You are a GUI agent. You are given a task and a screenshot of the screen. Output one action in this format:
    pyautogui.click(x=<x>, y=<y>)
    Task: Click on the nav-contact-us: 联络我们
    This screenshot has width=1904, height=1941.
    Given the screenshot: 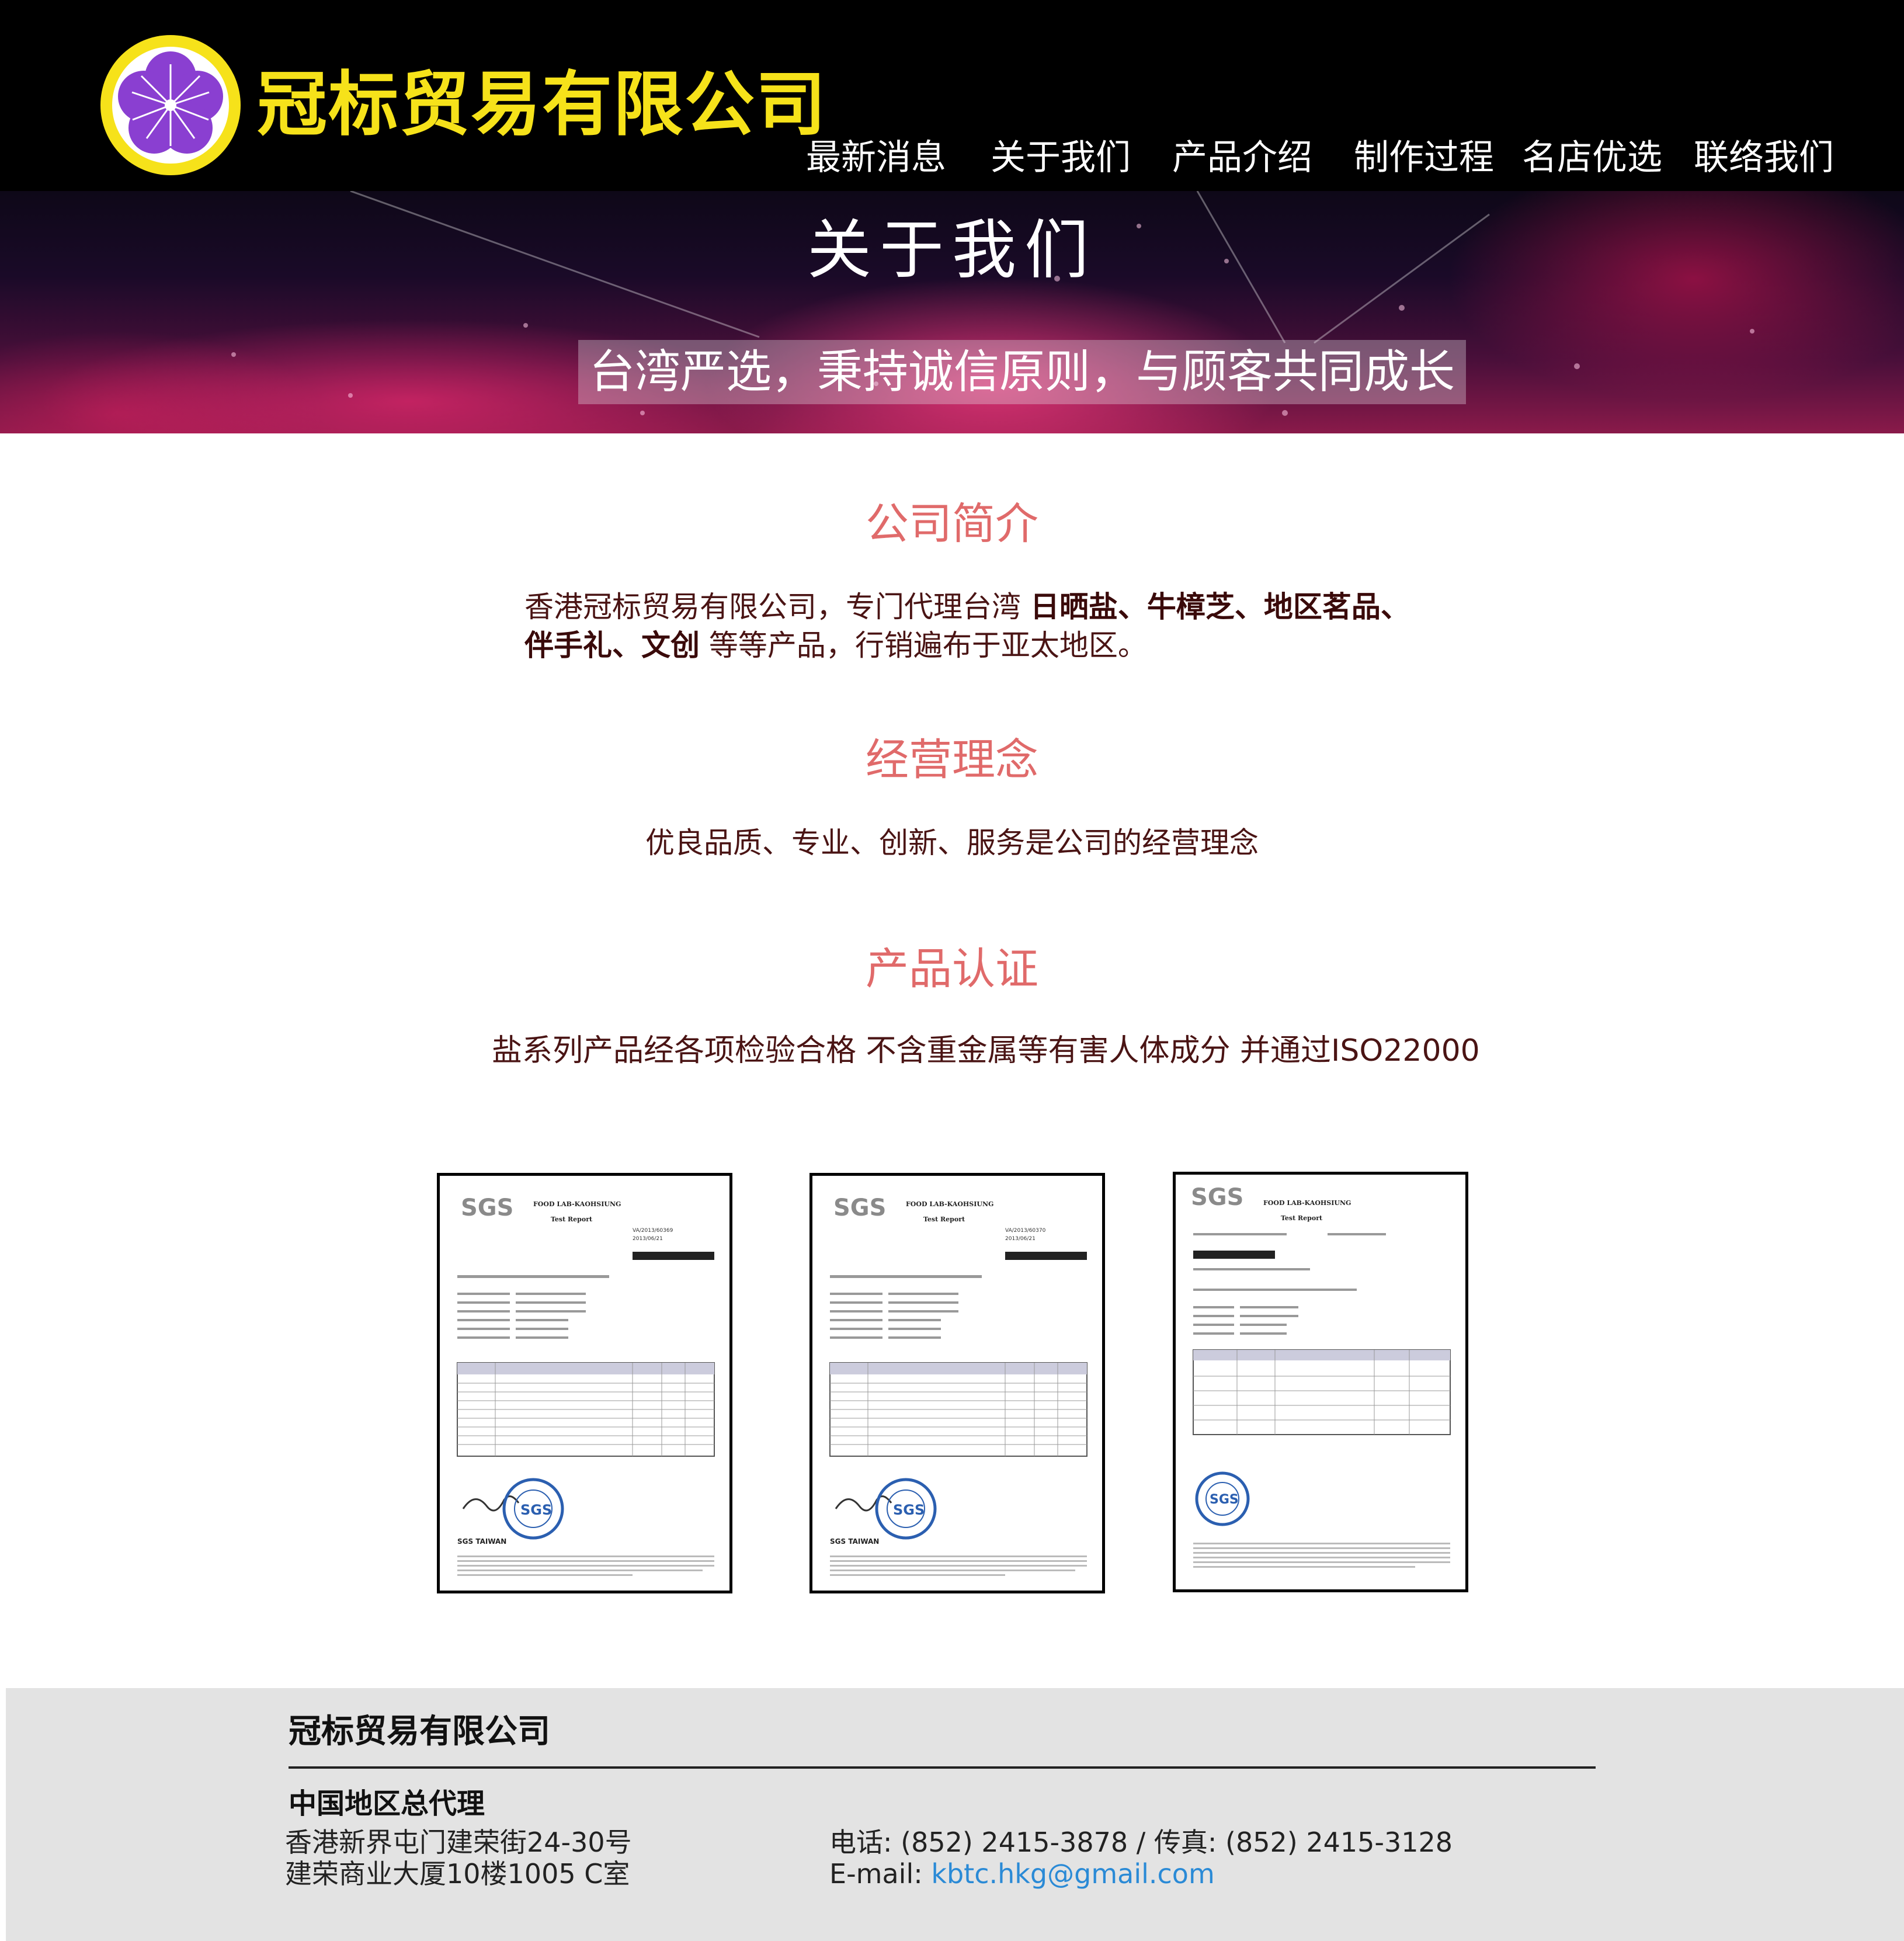 What is the action you would take?
    pyautogui.click(x=1764, y=157)
    